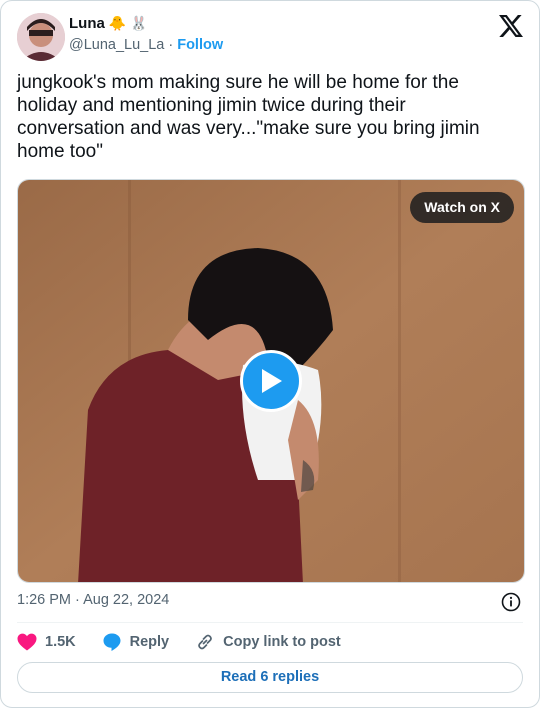 Image resolution: width=540 pixels, height=708 pixels. I want to click on author-handle: @Luna_Lu_La, so click(116, 45).